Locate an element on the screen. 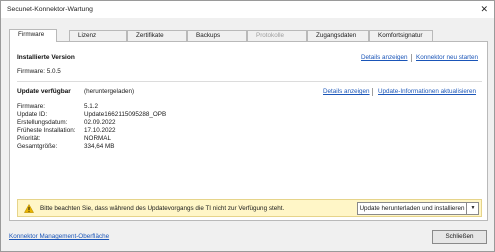 The width and height of the screenshot is (495, 252). tab-label: Zugangsdaten is located at coordinates (336, 35).